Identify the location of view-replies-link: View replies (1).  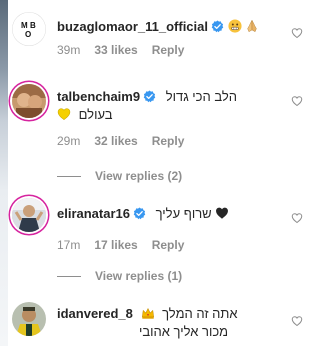
(119, 276).